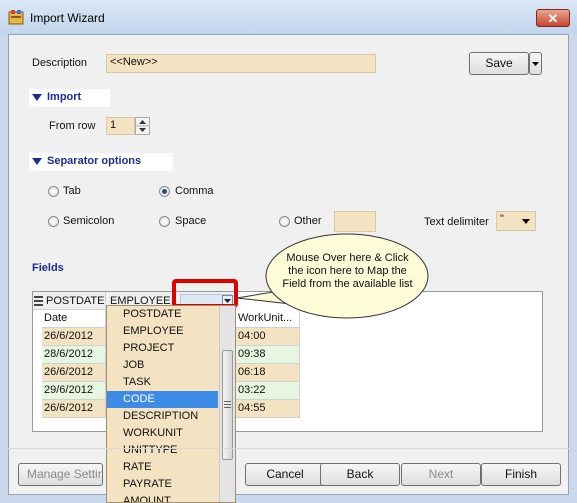  Describe the element at coordinates (456, 222) in the screenshot. I see `text-delimiter-label: Text delimiter` at that location.